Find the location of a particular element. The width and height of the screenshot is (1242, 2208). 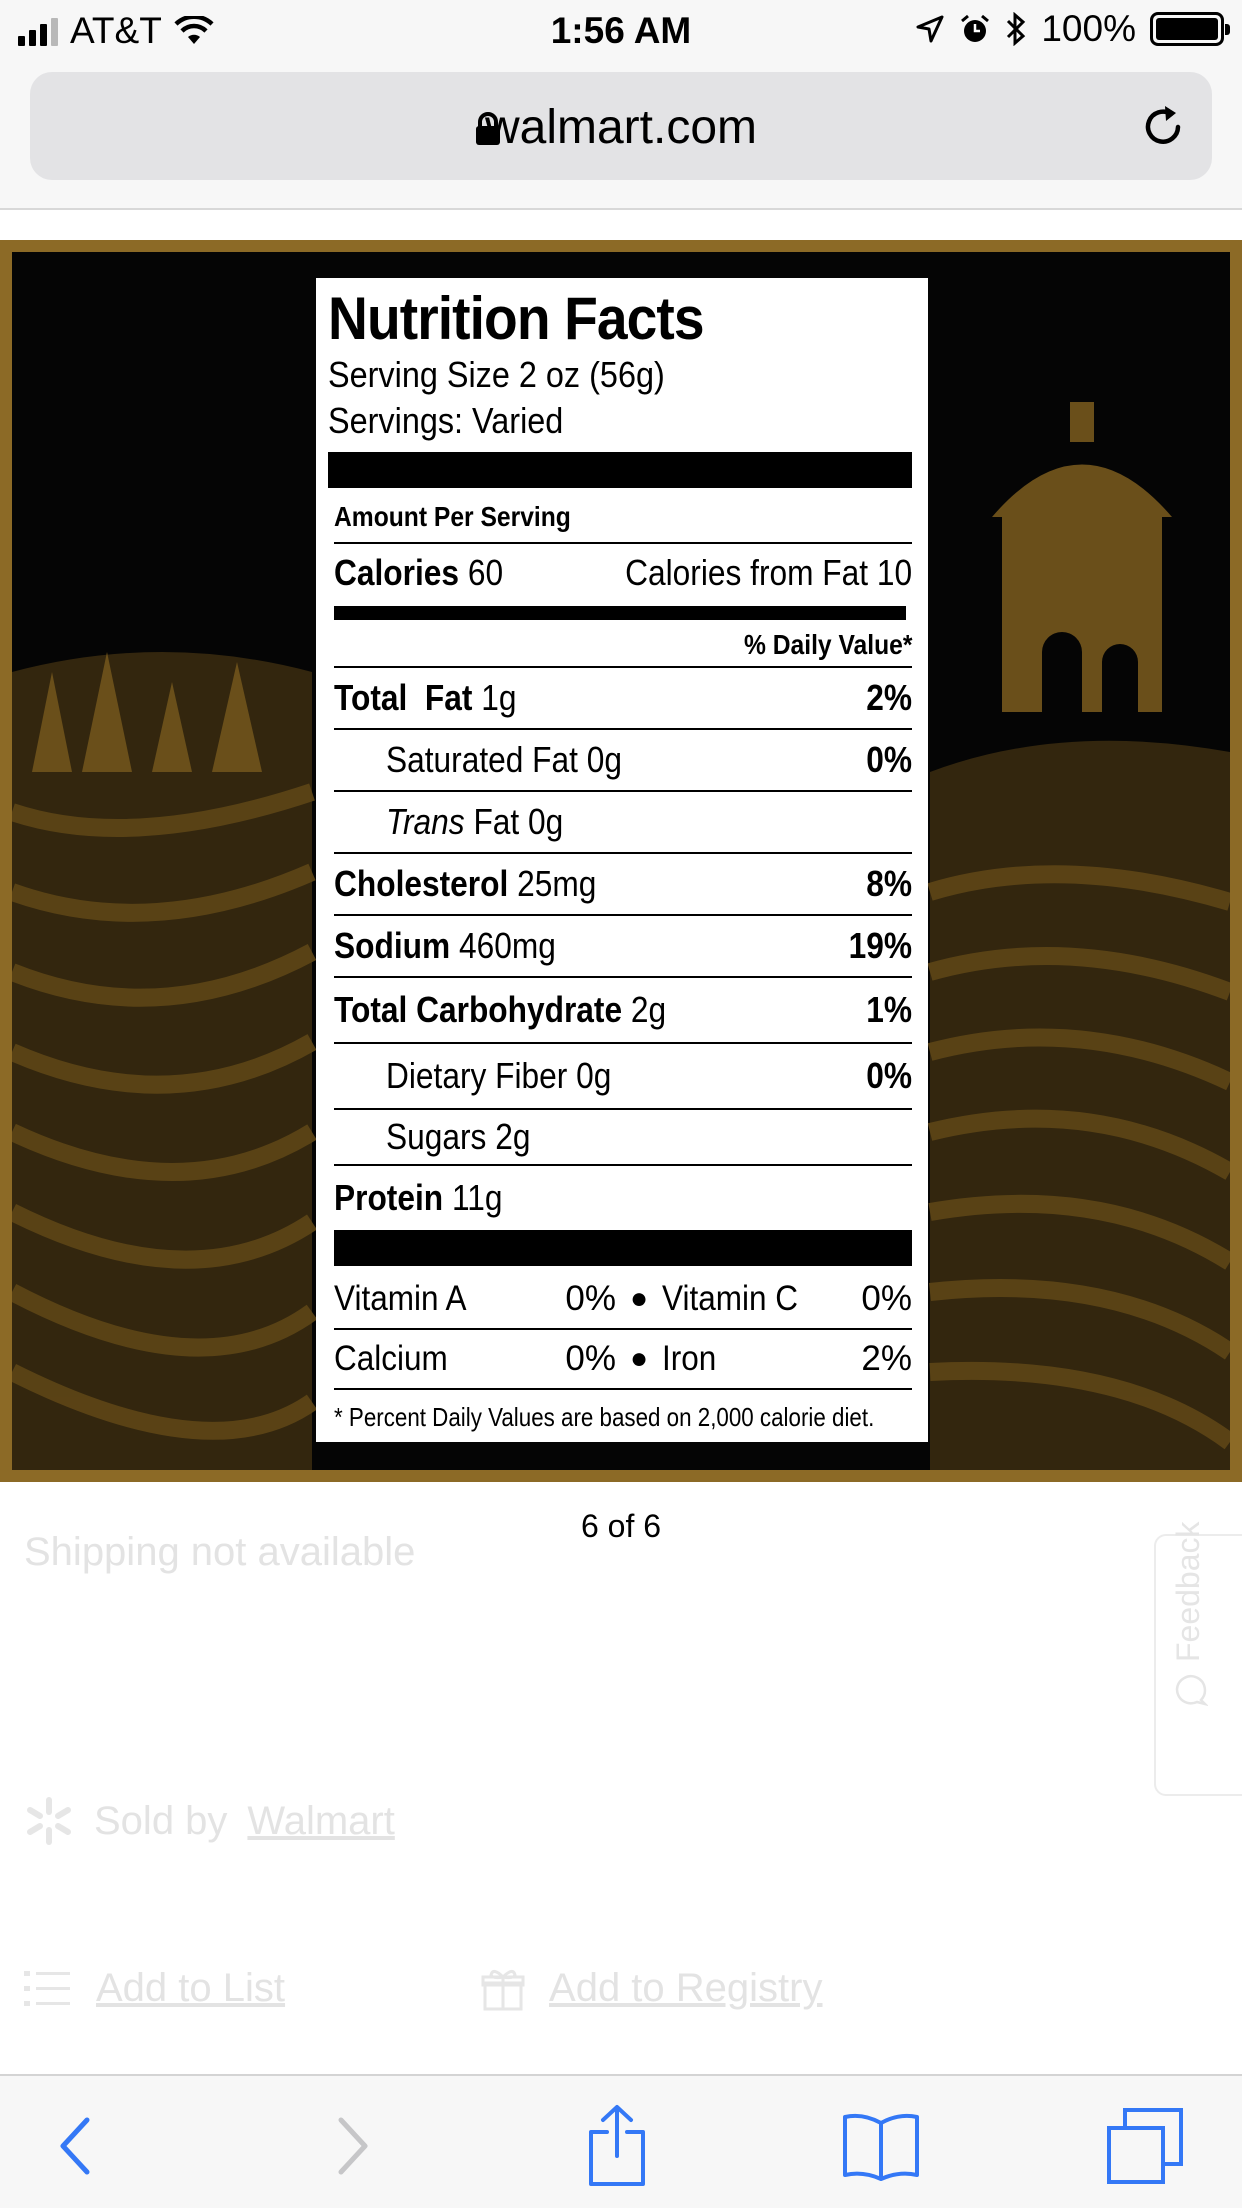

nutrient-row-protein: Protein 11g is located at coordinates (623, 1198).